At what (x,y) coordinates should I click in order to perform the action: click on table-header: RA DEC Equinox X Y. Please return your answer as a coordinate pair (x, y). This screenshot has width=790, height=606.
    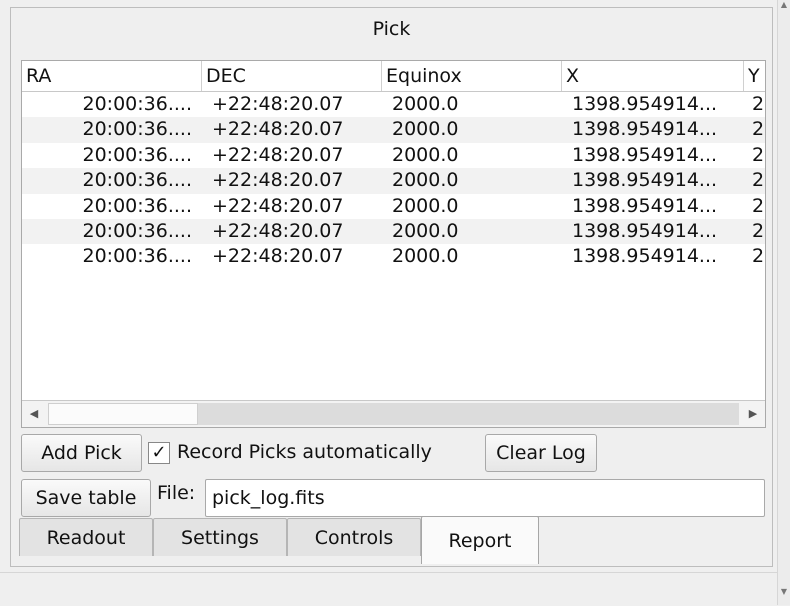
    Looking at the image, I should click on (393, 76).